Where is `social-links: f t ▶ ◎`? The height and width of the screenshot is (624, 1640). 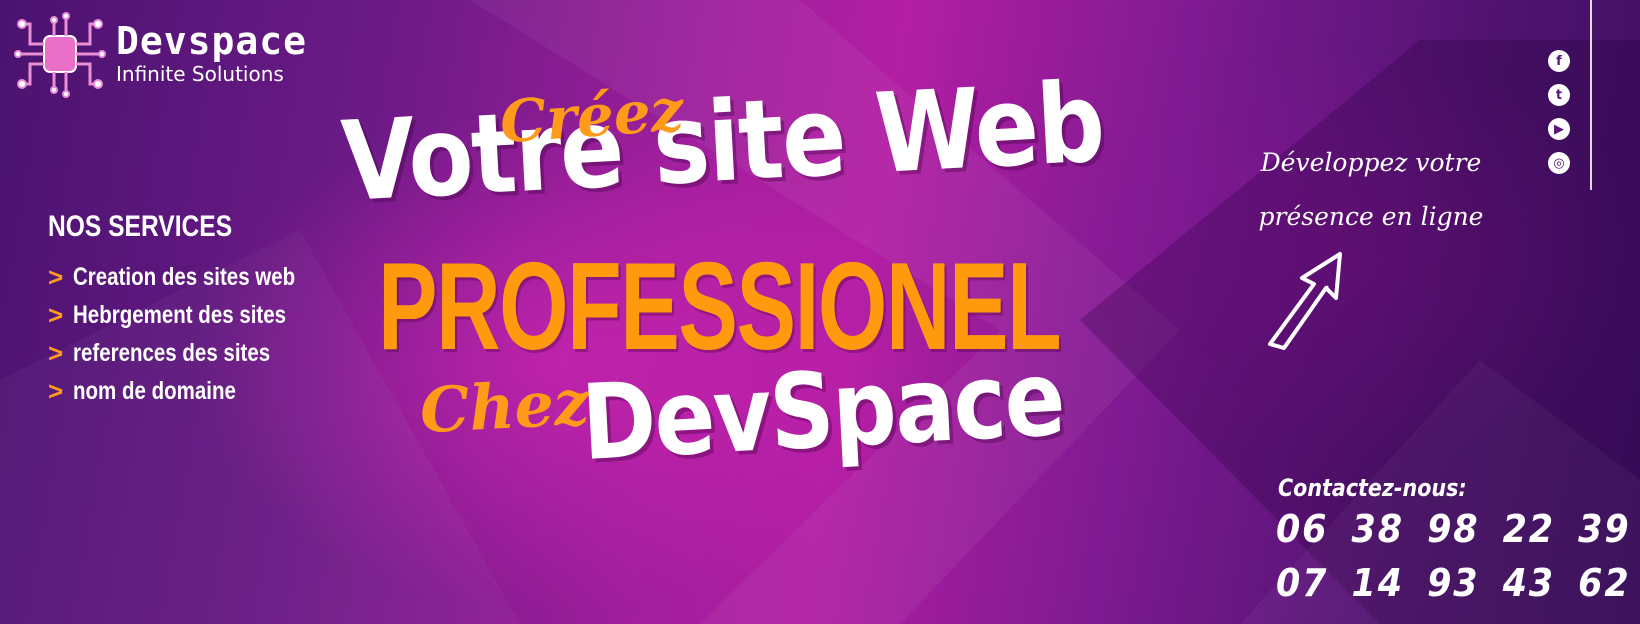
social-links: f t ▶ ◎ is located at coordinates (1559, 112).